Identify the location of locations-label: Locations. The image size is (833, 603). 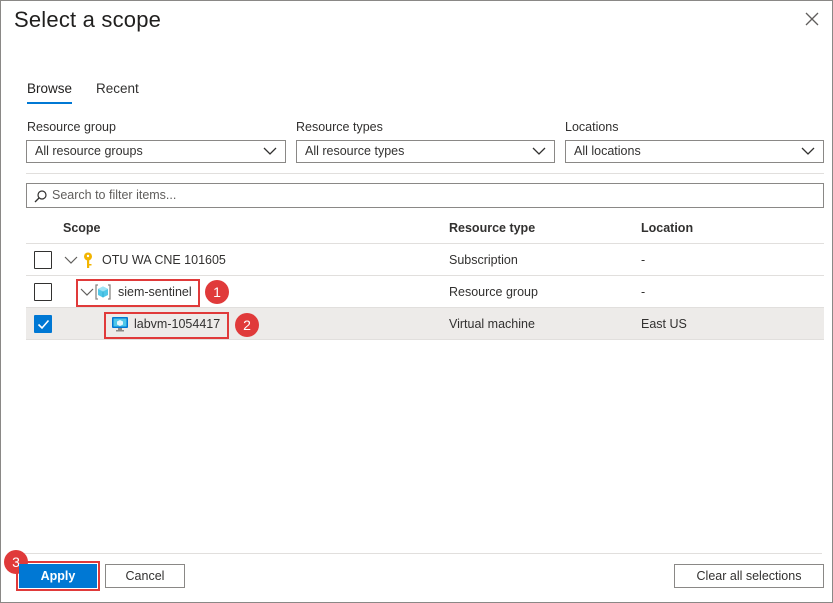
(592, 127).